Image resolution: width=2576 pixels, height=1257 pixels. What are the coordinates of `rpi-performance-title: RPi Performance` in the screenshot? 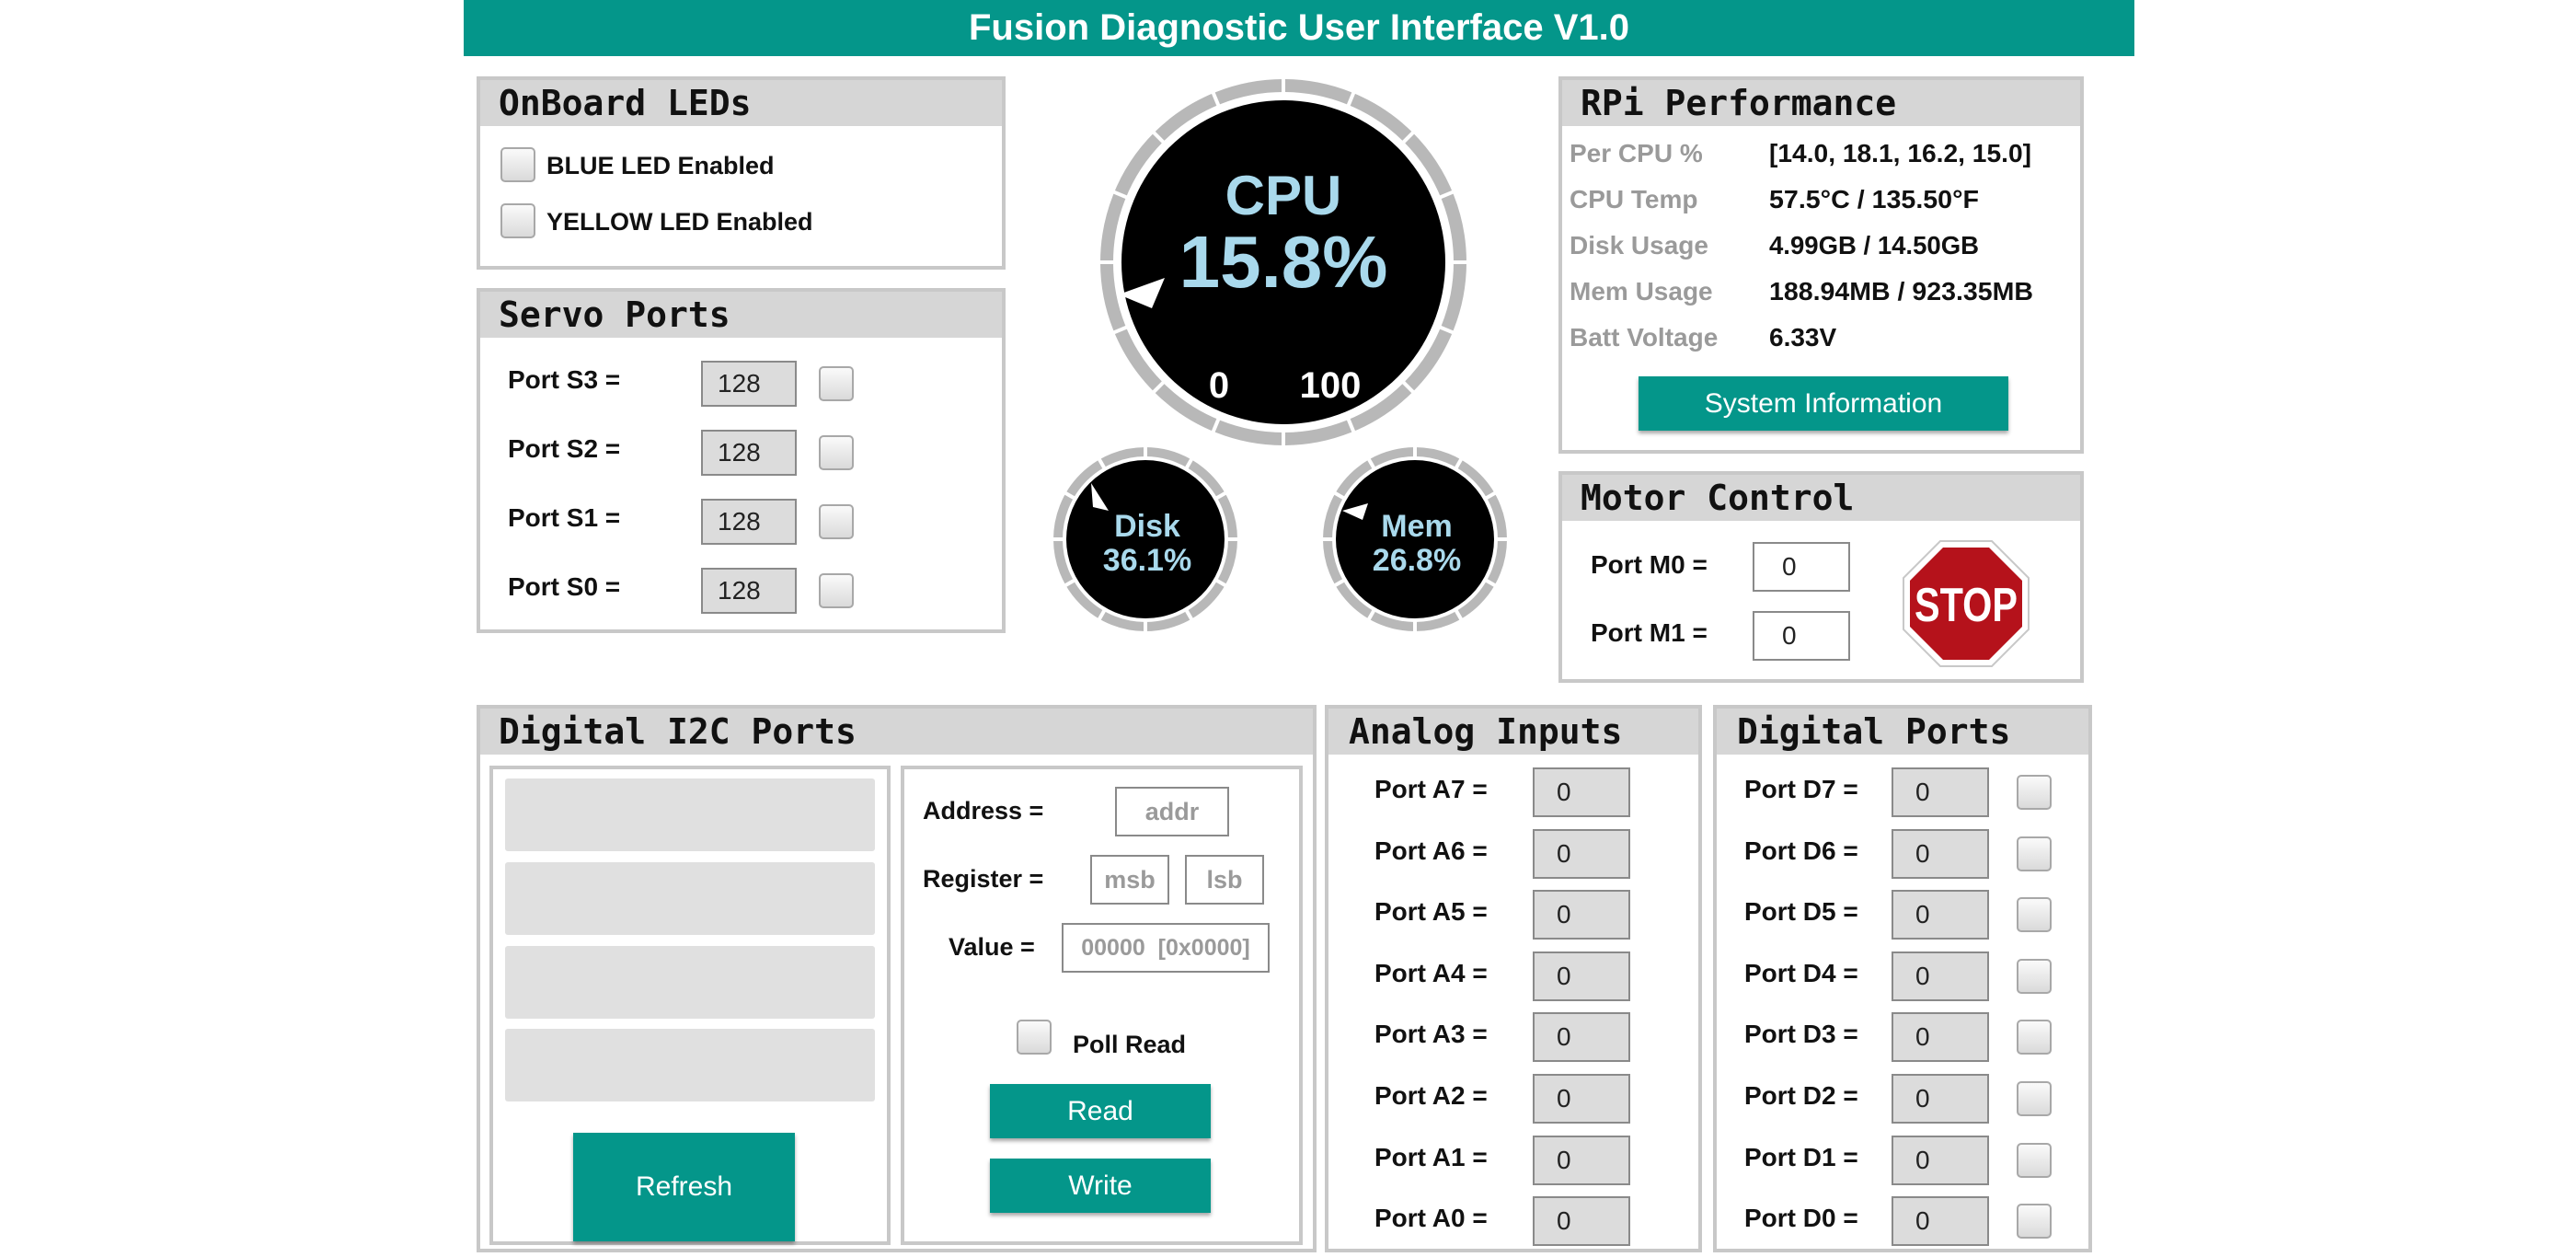 It's located at (1821, 103).